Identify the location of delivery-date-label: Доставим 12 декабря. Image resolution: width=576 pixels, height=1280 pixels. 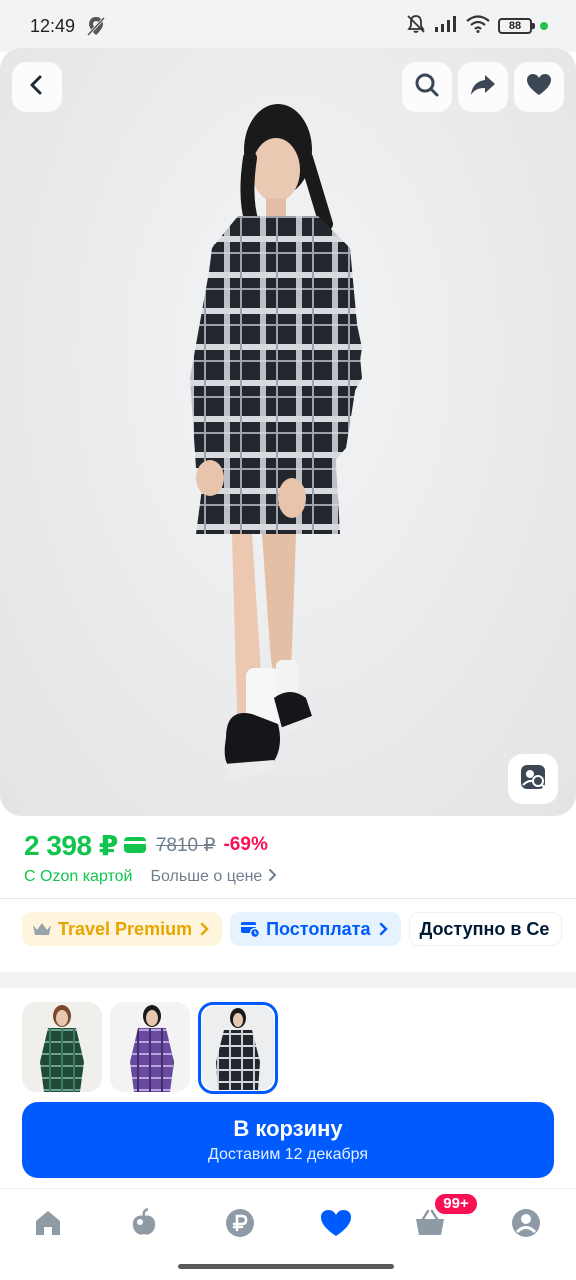
(288, 1154).